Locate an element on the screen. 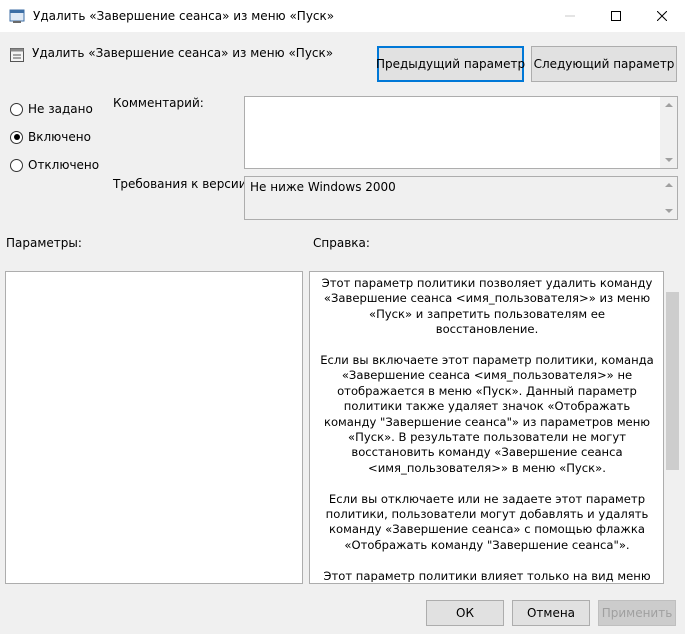 This screenshot has width=685, height=634. radio-label: Отключено is located at coordinates (64, 165).